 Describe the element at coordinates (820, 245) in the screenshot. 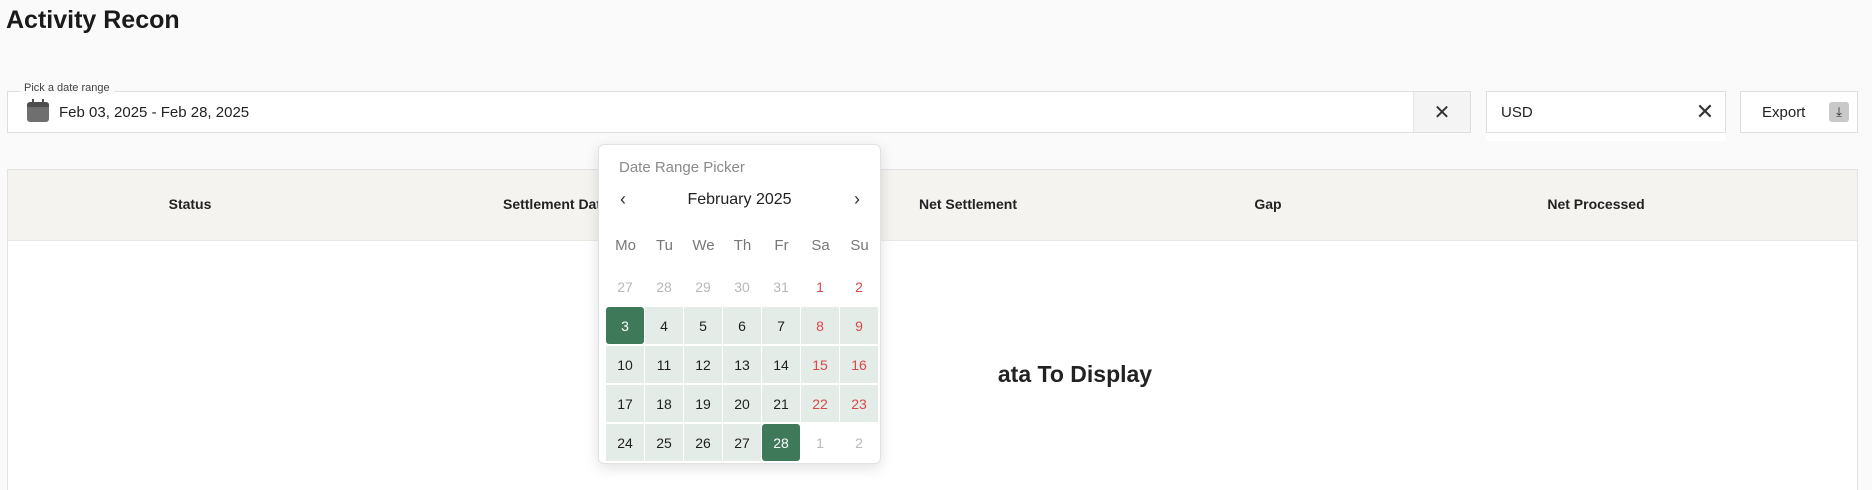

I see `weekday-label: Sa` at that location.